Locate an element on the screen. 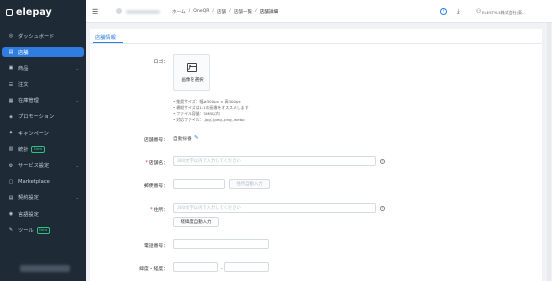 The width and height of the screenshot is (552, 281). longitude-input is located at coordinates (246, 267).